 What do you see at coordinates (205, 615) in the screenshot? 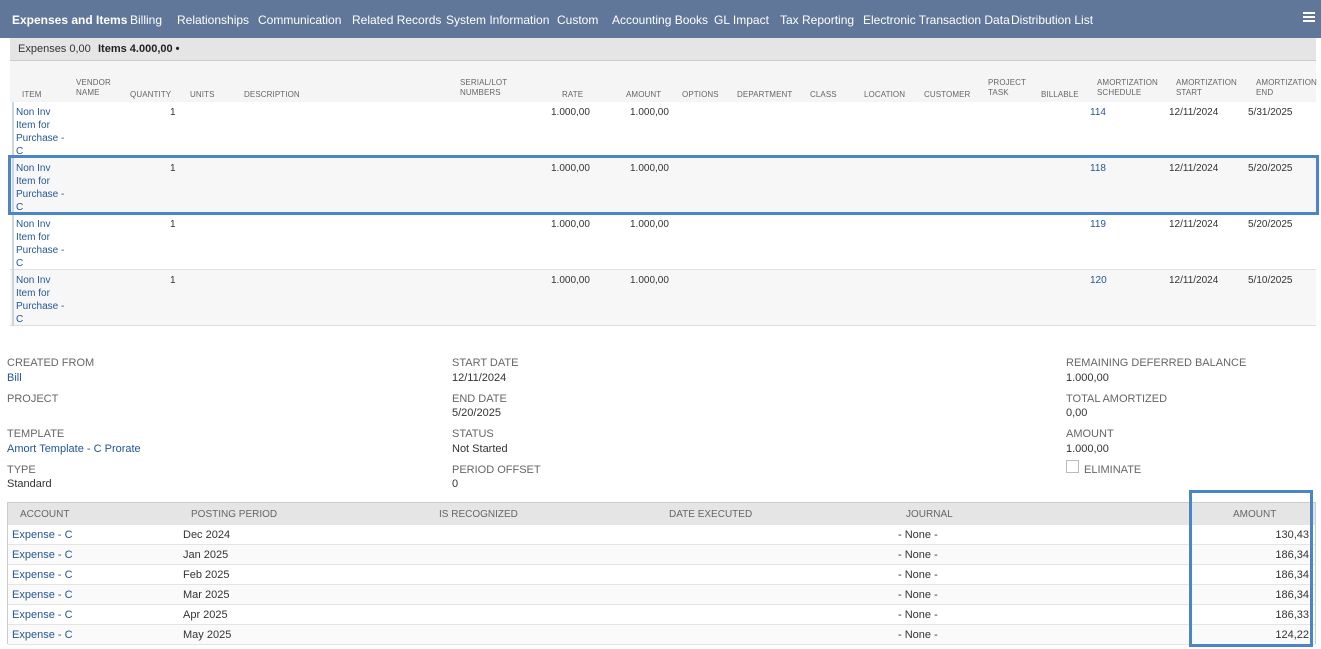
I see `schedule-posting-period: Apr 2025` at bounding box center [205, 615].